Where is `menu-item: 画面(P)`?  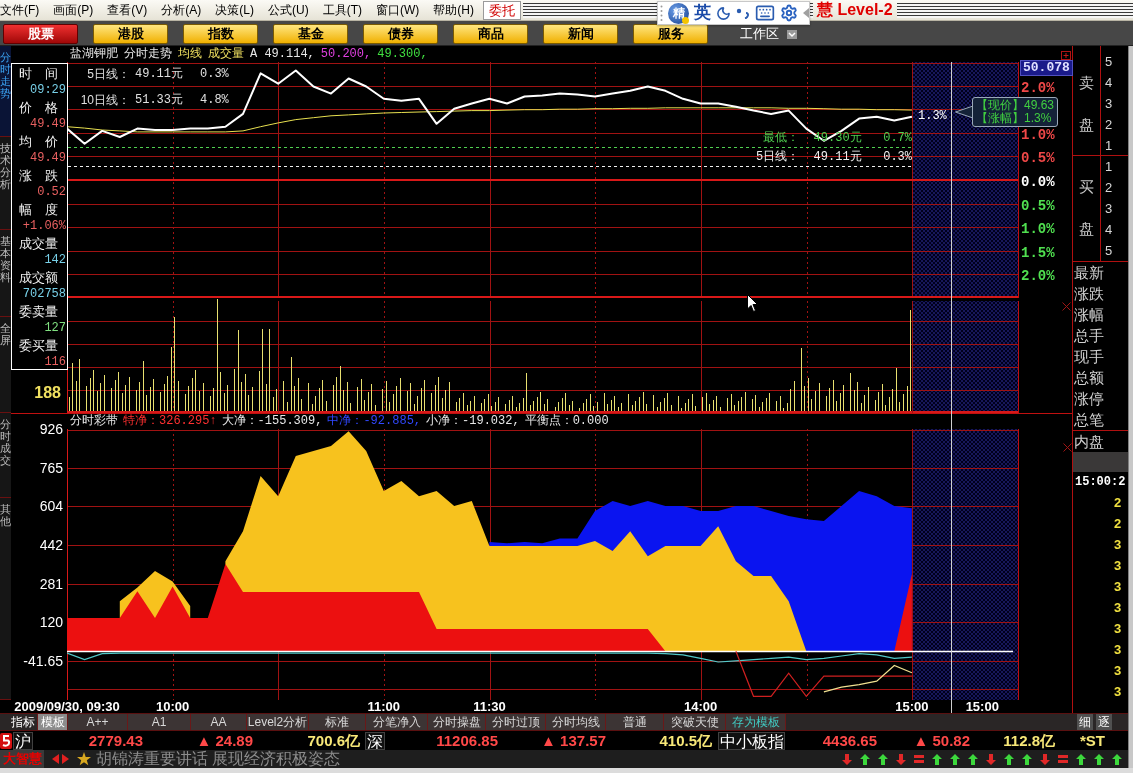
menu-item: 画面(P) is located at coordinates (73, 10).